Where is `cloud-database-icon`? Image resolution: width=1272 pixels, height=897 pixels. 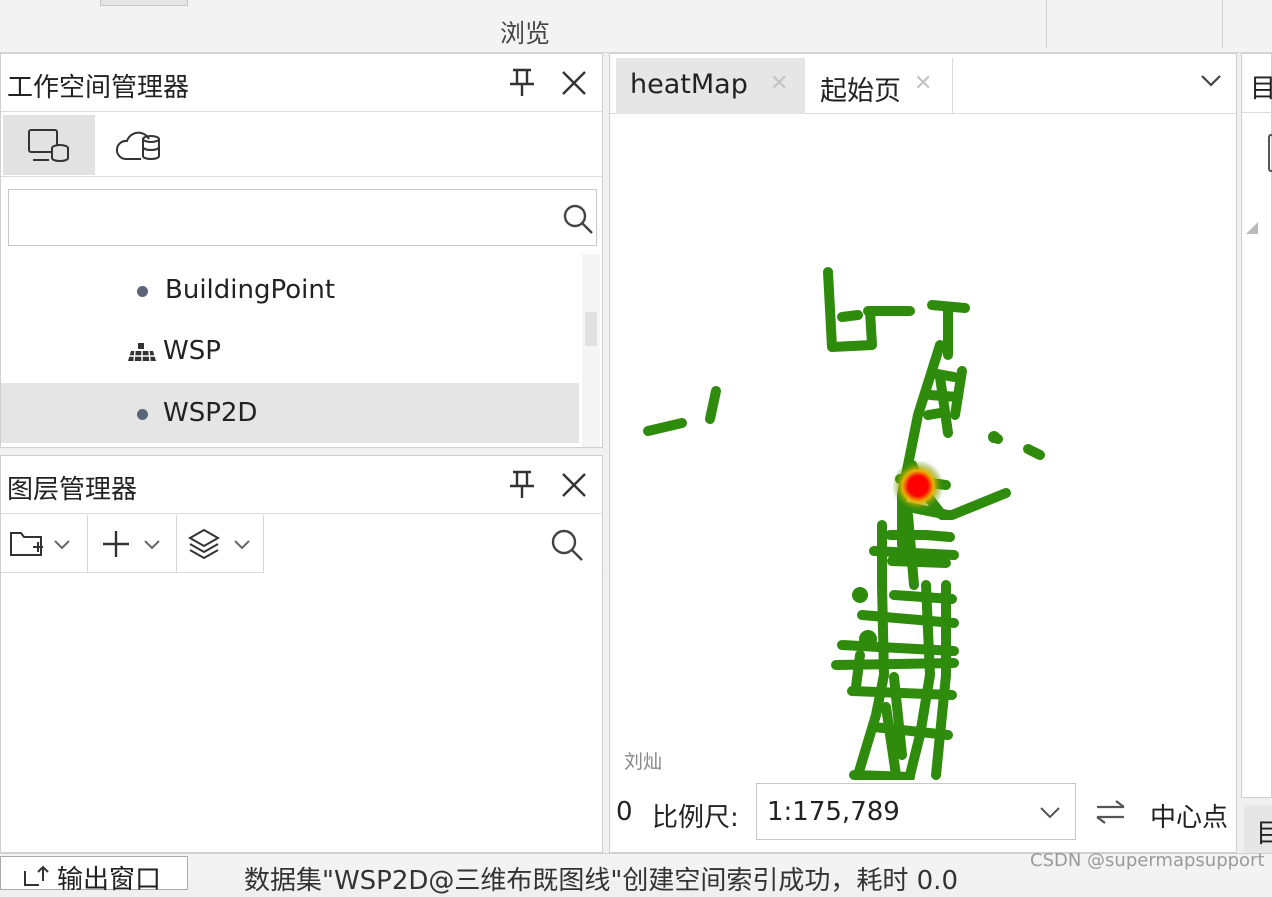 cloud-database-icon is located at coordinates (138, 146).